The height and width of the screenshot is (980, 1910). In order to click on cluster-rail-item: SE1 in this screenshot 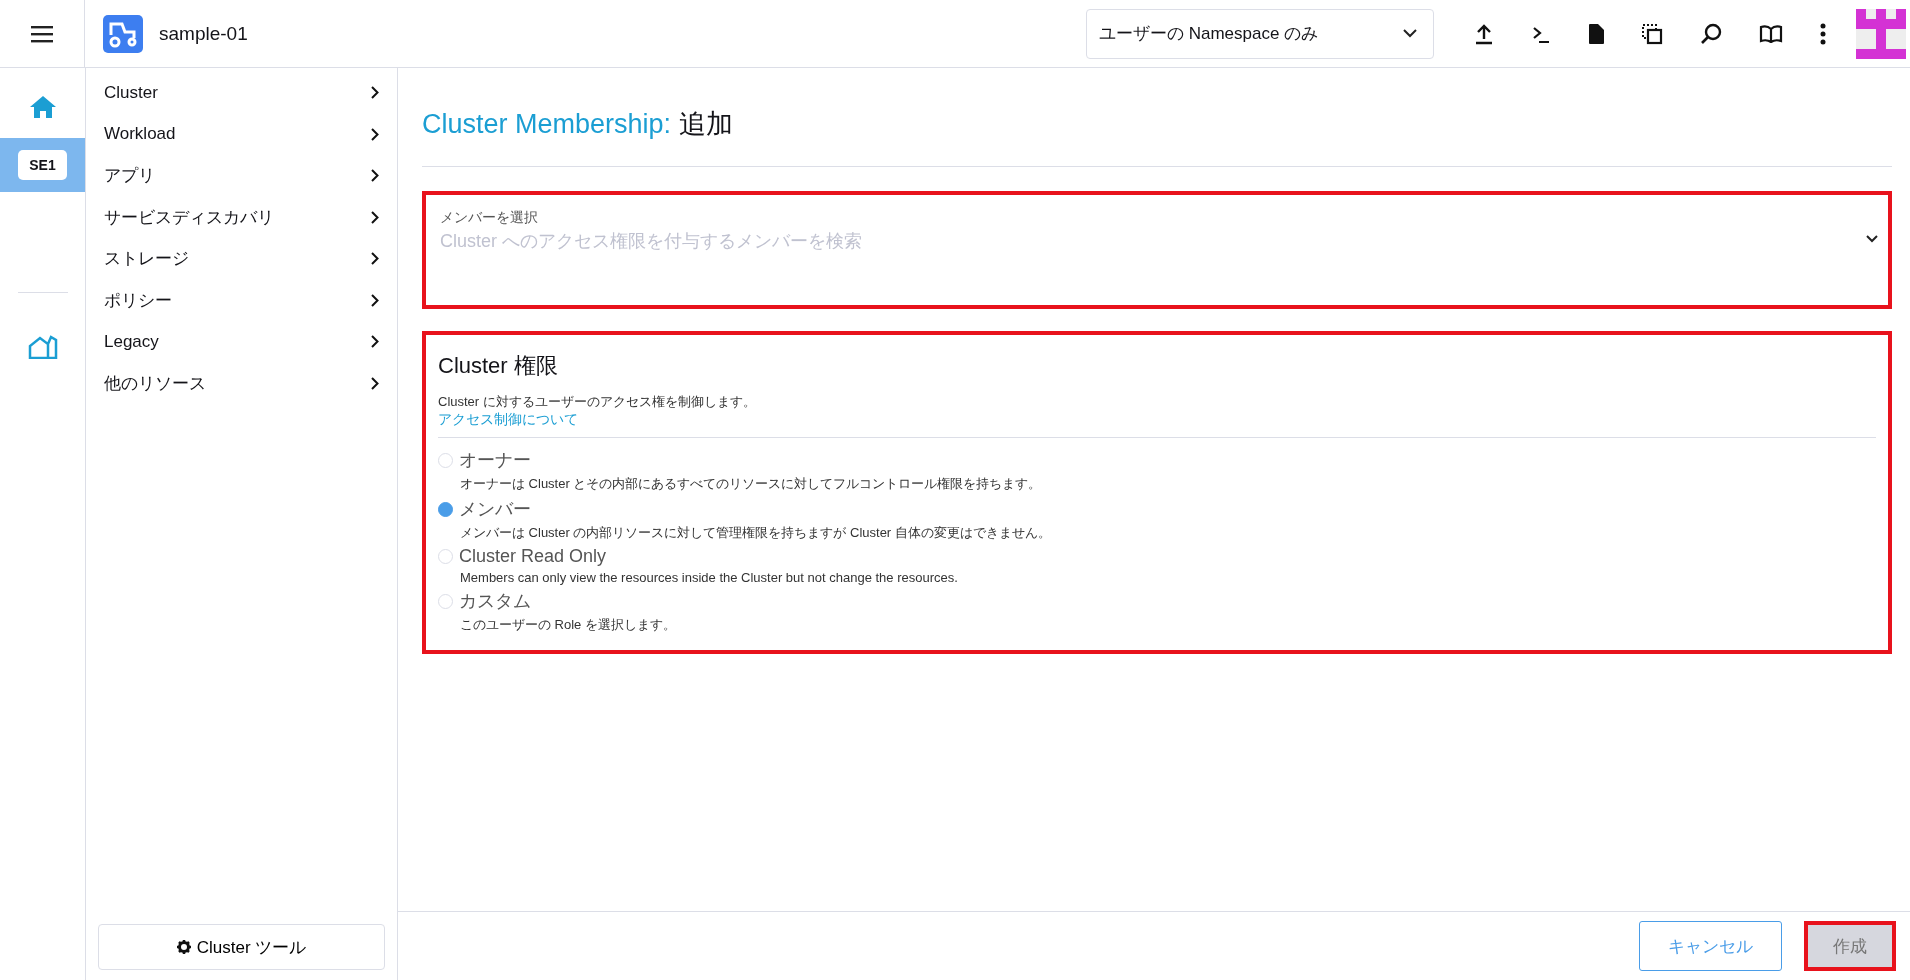, I will do `click(42, 165)`.